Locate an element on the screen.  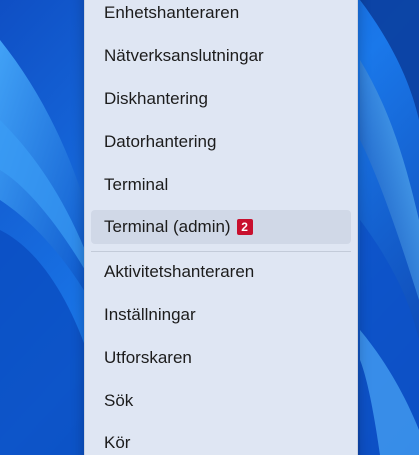
menu-item-label: Diskhantering is located at coordinates (156, 98).